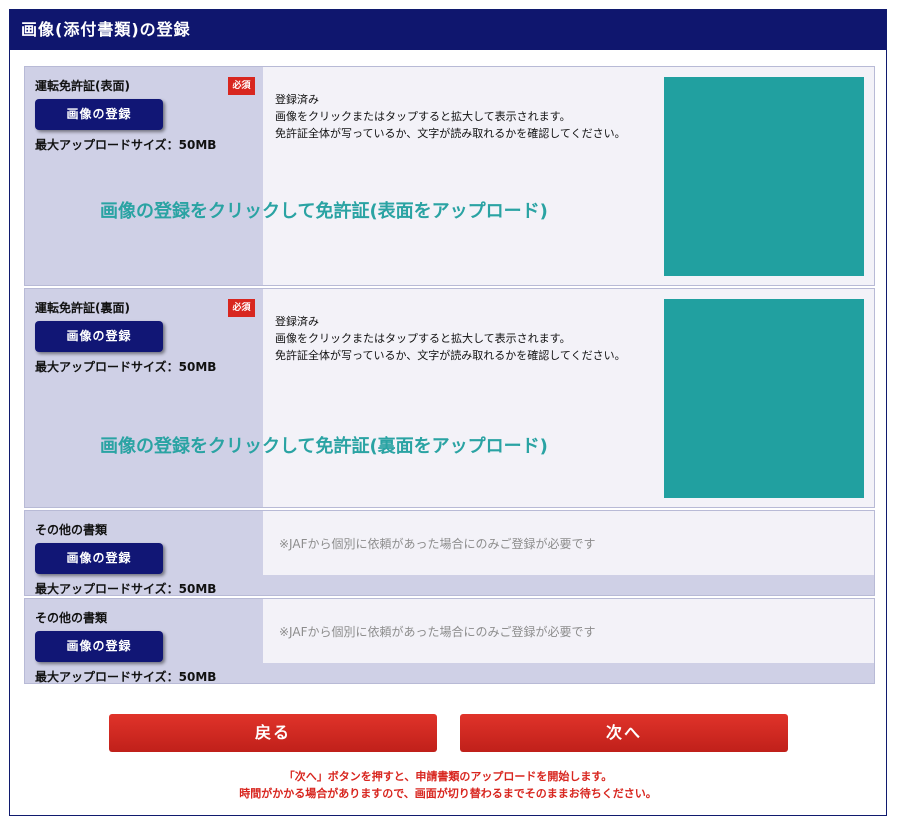  I want to click on upload-notice-line-2: 時間がかかる場合がありますので、画面が切り替わるまでそのままお待ちください。, so click(448, 793).